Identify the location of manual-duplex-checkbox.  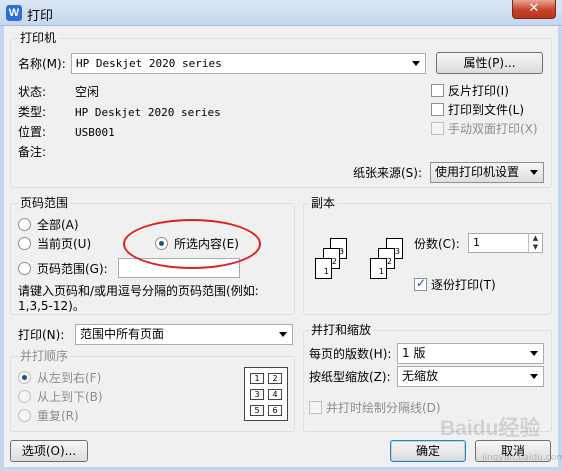
(437, 128).